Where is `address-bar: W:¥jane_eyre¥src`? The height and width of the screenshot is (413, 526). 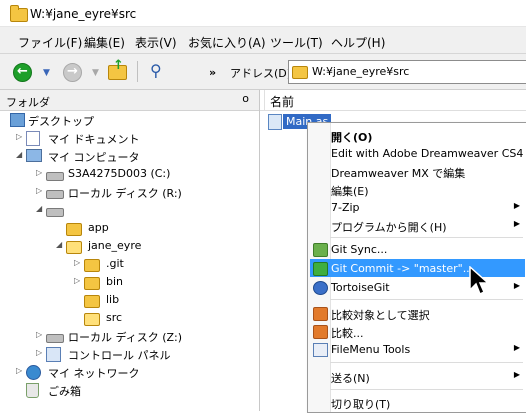
address-bar: W:¥jane_eyre¥src is located at coordinates (407, 72).